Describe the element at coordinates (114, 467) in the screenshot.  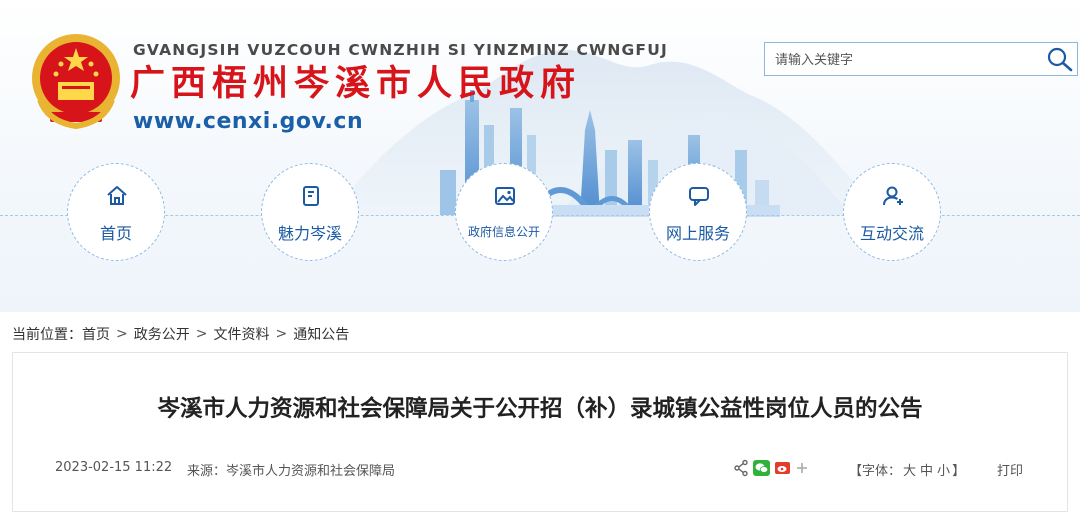
I see `article-date: 2023-02-15 11:22` at that location.